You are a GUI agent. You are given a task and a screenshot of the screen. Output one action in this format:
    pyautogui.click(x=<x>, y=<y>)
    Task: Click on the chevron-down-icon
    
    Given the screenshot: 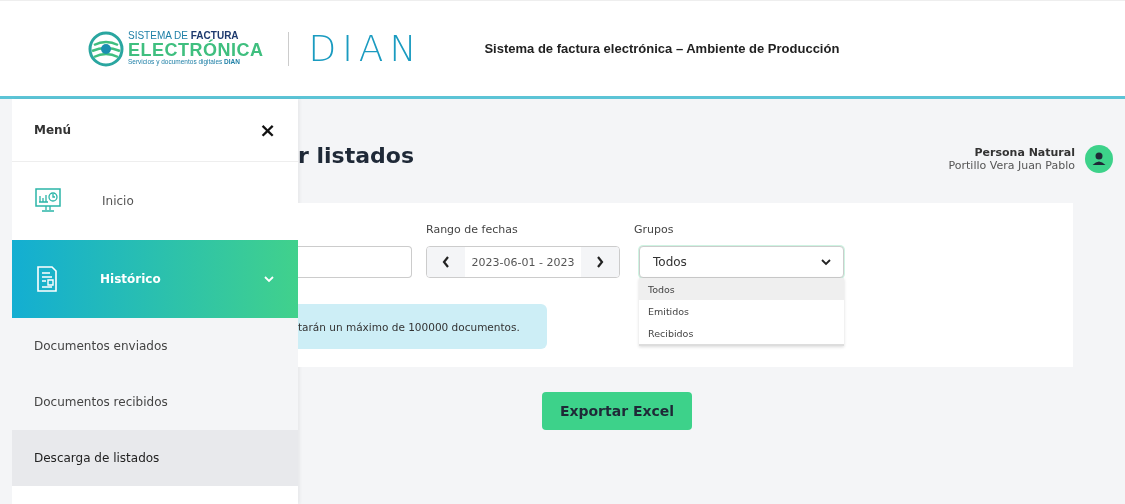 What is the action you would take?
    pyautogui.click(x=826, y=262)
    